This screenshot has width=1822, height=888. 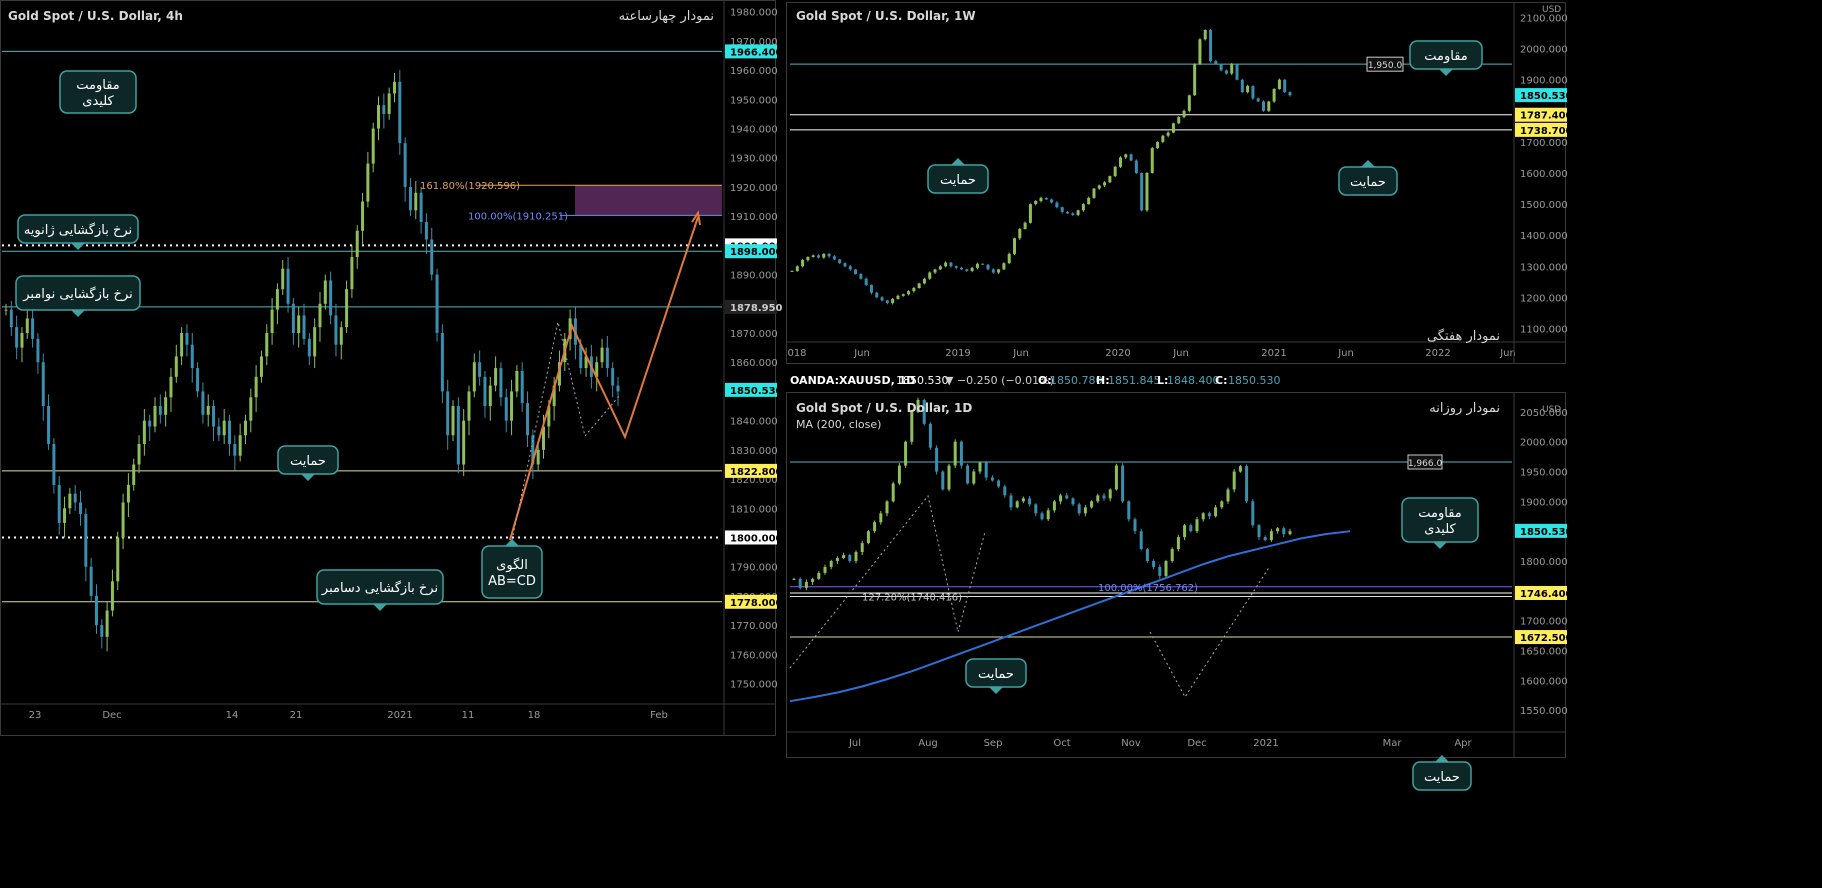 I want to click on x-tick-label: 21, so click(x=296, y=715).